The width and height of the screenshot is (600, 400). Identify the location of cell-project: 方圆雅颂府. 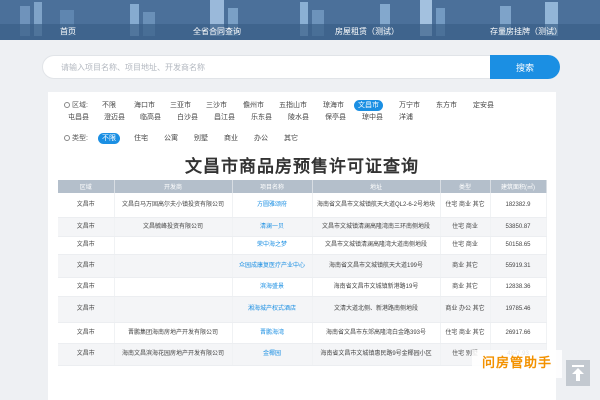
(272, 205).